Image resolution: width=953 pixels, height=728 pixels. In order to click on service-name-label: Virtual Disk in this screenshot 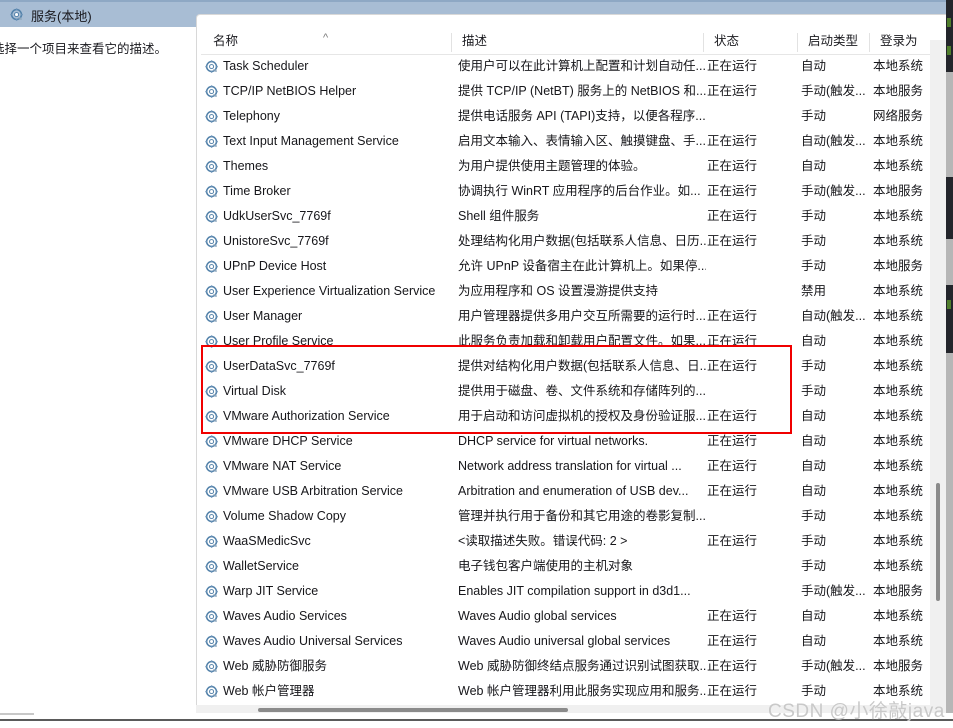, I will do `click(254, 391)`.